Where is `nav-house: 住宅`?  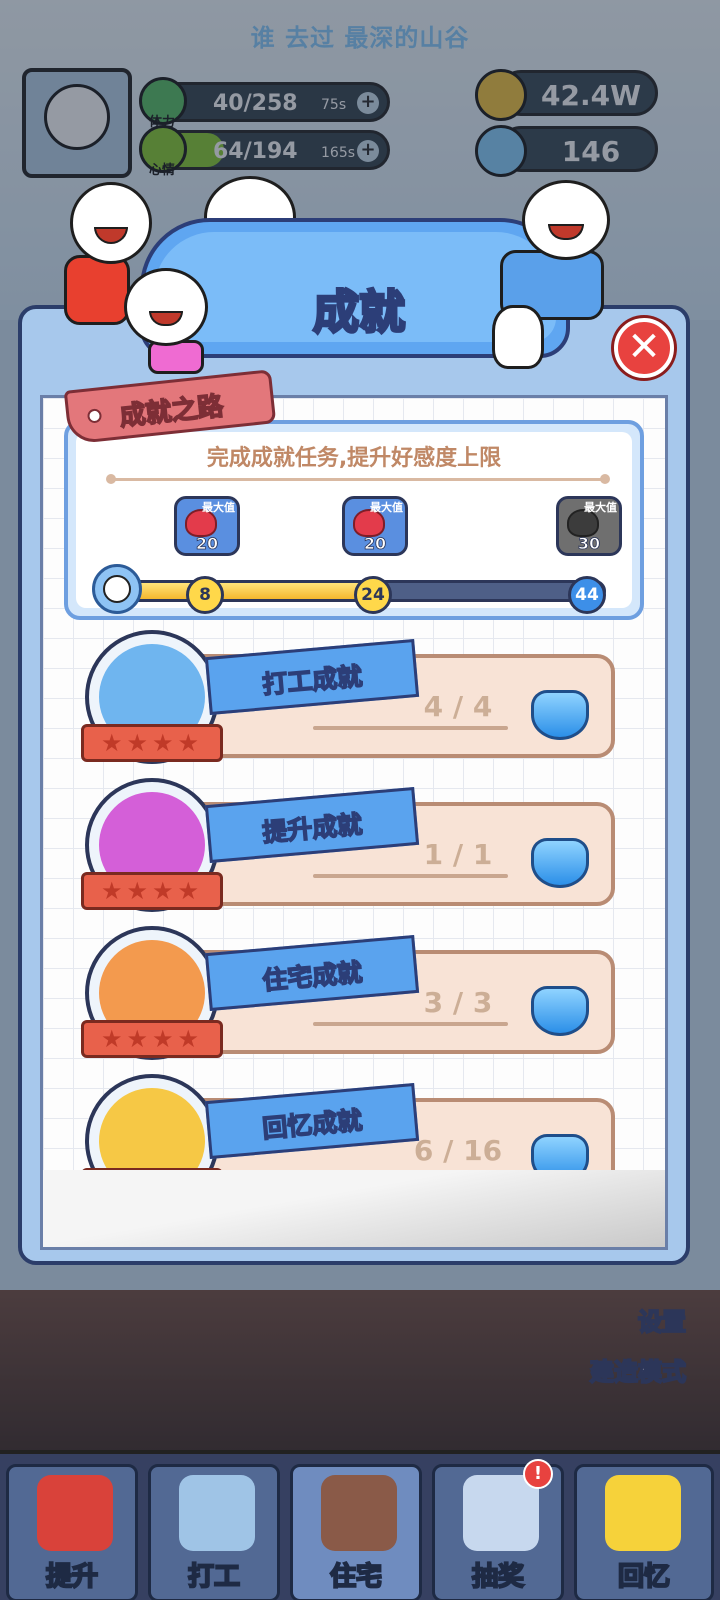 nav-house: 住宅 is located at coordinates (356, 1532).